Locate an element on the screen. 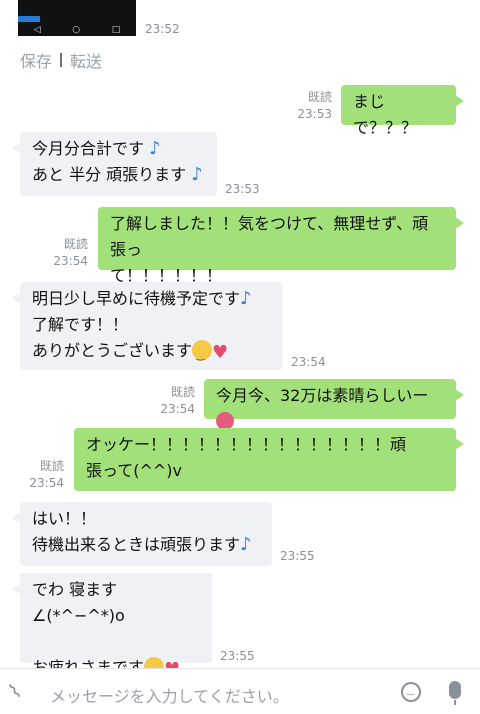 Image resolution: width=480 pixels, height=714 pixels. message-line: 了解しました！！気をつけて、無理せず、頑張っ is located at coordinates (269, 236).